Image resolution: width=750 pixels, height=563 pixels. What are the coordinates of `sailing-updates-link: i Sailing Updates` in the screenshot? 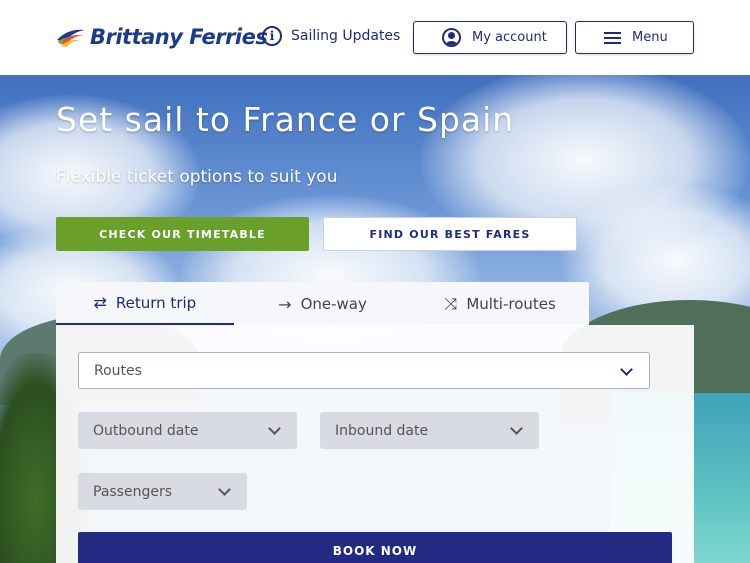 It's located at (331, 36).